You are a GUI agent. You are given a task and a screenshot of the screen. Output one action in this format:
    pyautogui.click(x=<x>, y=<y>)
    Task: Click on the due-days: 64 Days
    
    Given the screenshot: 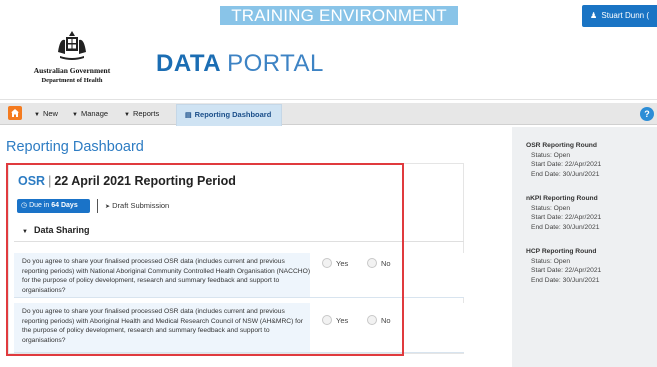 What is the action you would take?
    pyautogui.click(x=64, y=205)
    